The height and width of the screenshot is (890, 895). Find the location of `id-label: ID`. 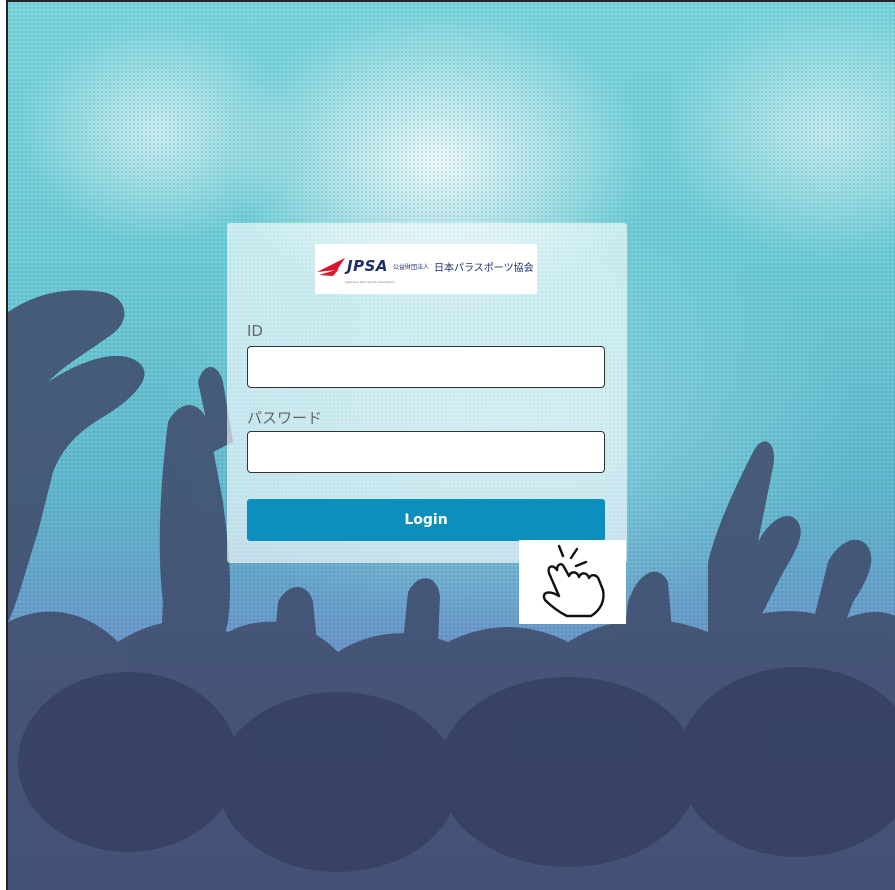

id-label: ID is located at coordinates (255, 331).